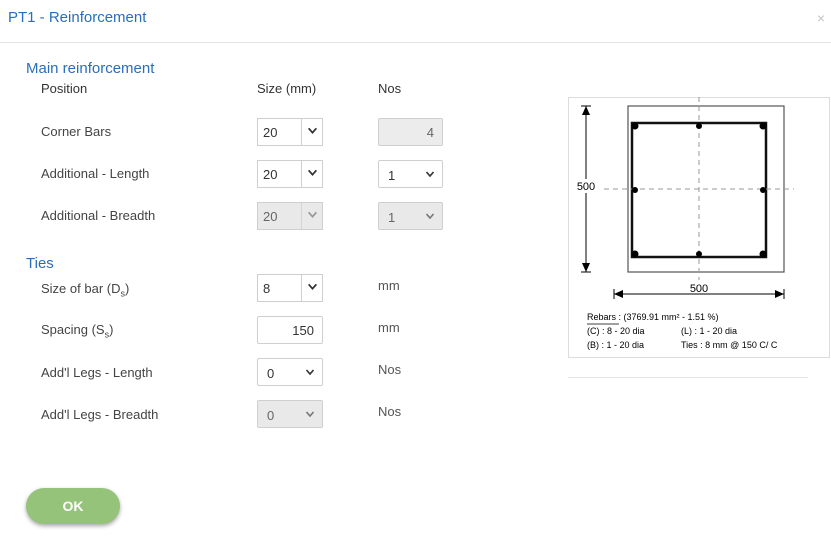 This screenshot has height=545, width=831. What do you see at coordinates (586, 187) in the screenshot?
I see `height-dimension: 500` at bounding box center [586, 187].